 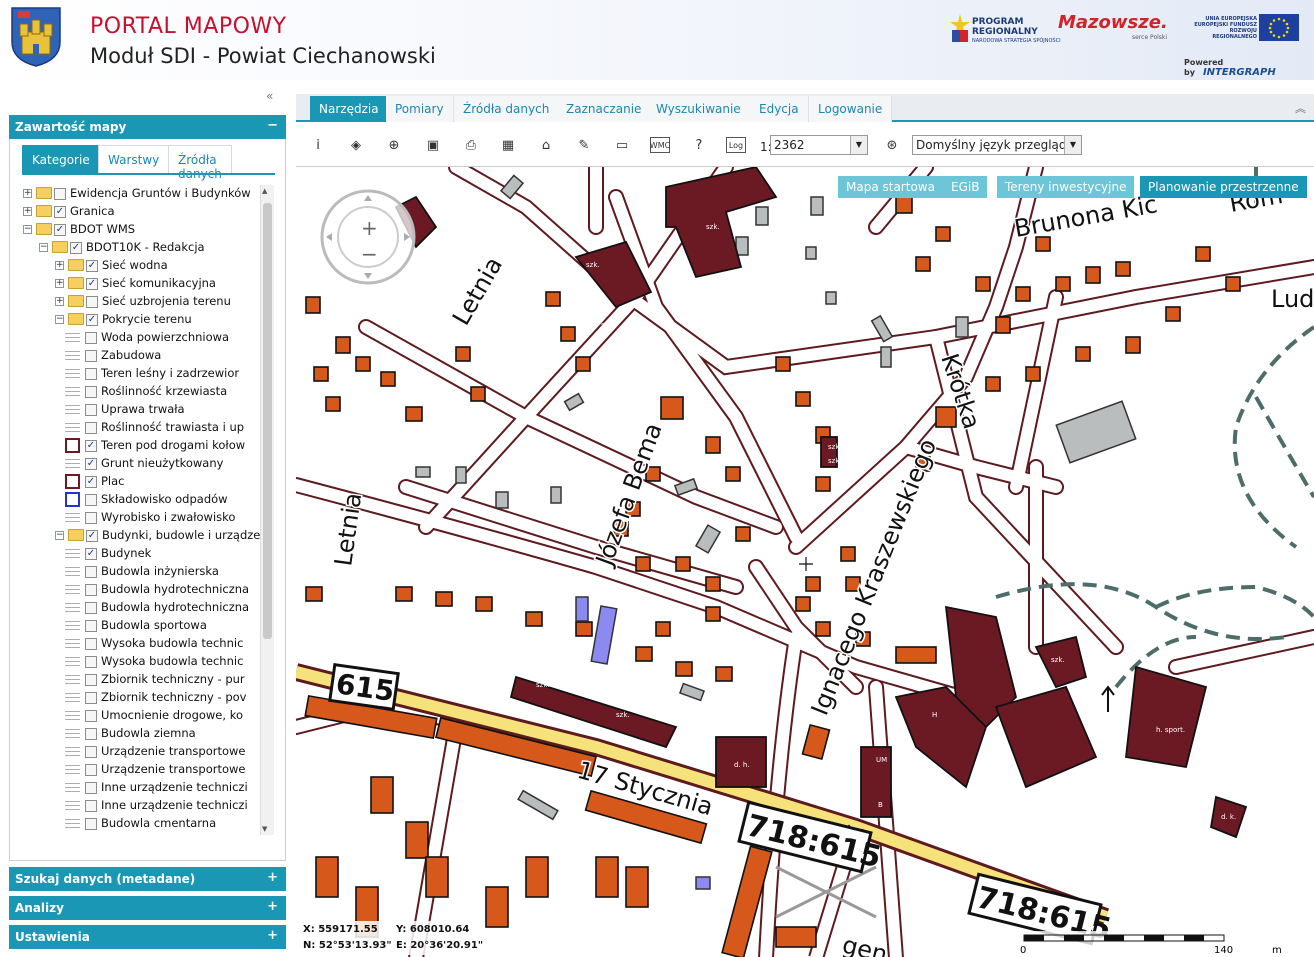 What do you see at coordinates (142, 716) in the screenshot?
I see `layer-tree-node: Umocnienie drogowe, ko` at bounding box center [142, 716].